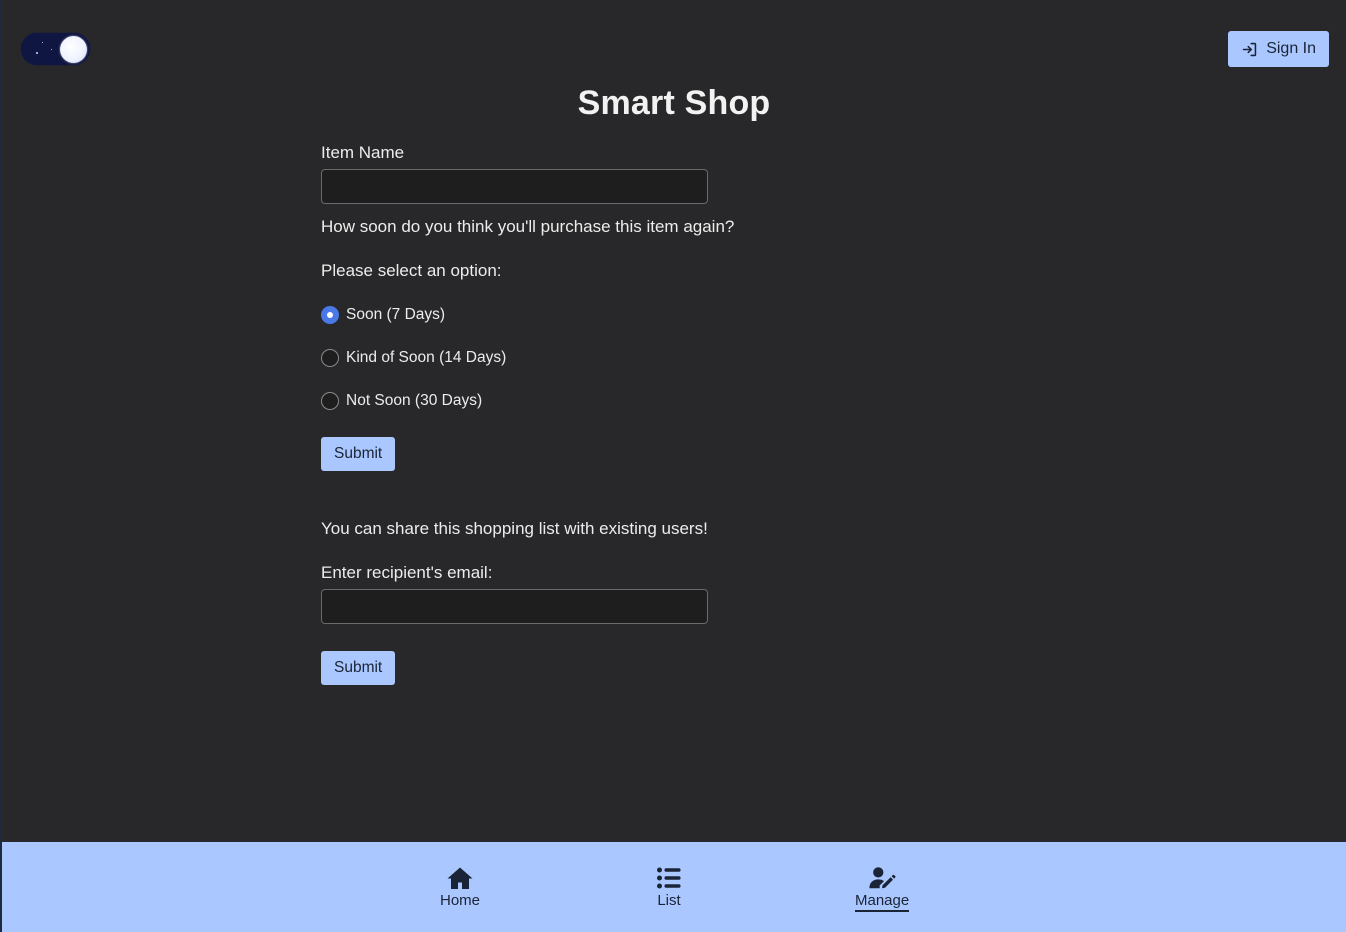  What do you see at coordinates (1291, 48) in the screenshot?
I see `sign-in-label: Sign In` at bounding box center [1291, 48].